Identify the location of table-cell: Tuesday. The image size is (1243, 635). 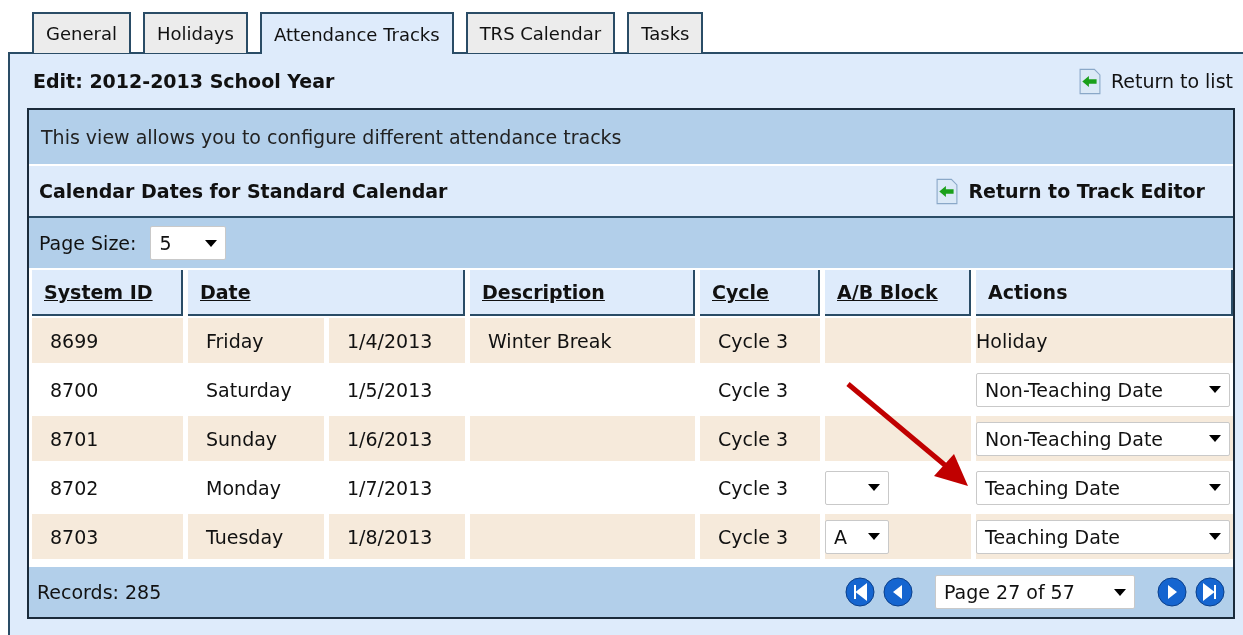
(256, 536).